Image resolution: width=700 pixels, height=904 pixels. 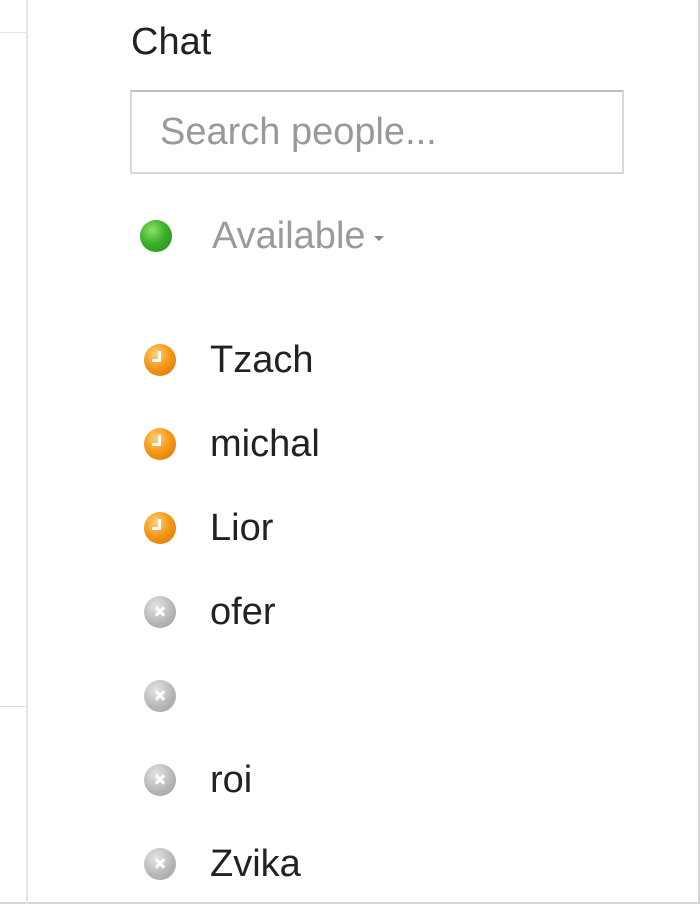 I want to click on caret-down-icon, so click(x=378, y=238).